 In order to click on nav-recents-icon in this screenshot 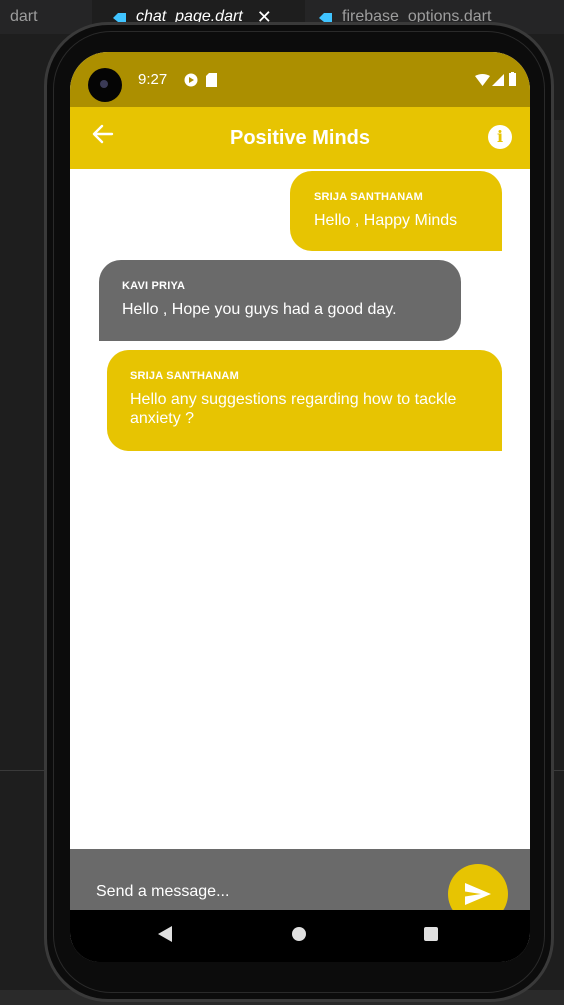, I will do `click(431, 934)`.